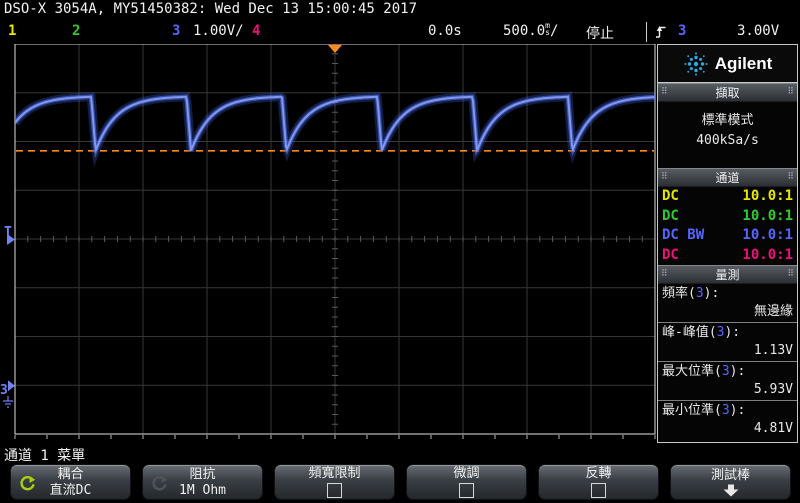 The height and width of the screenshot is (503, 800). What do you see at coordinates (696, 63) in the screenshot?
I see `agilent-logo-icon` at bounding box center [696, 63].